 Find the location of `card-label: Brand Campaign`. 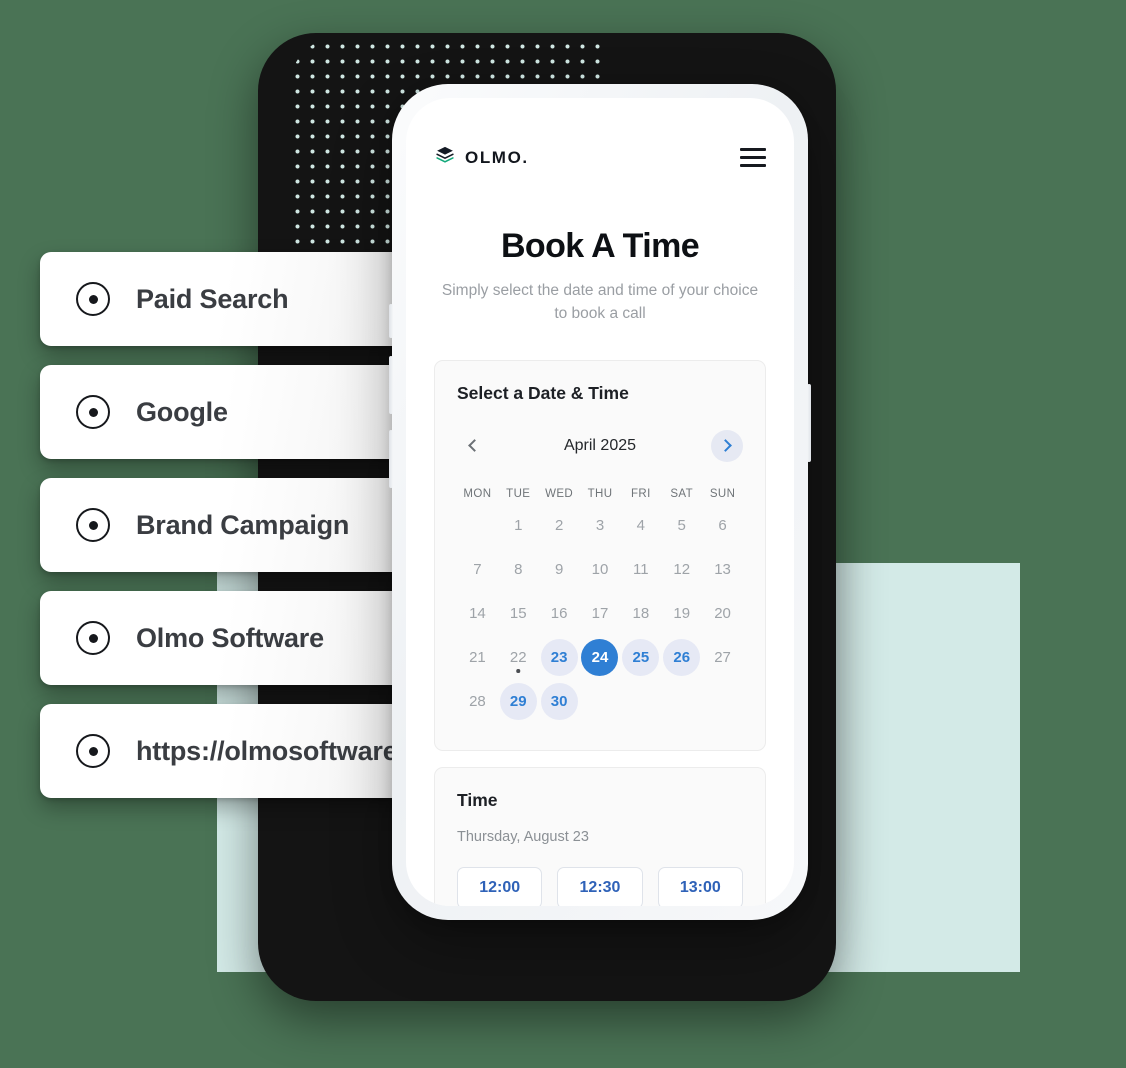

card-label: Brand Campaign is located at coordinates (243, 524).